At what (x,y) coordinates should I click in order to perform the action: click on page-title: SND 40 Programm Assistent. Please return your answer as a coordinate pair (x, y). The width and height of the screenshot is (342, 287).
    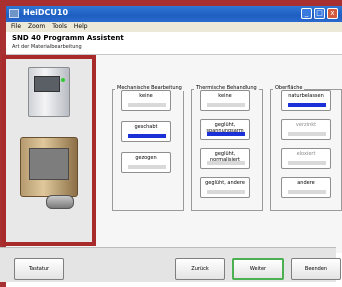
    Looking at the image, I should click on (68, 38).